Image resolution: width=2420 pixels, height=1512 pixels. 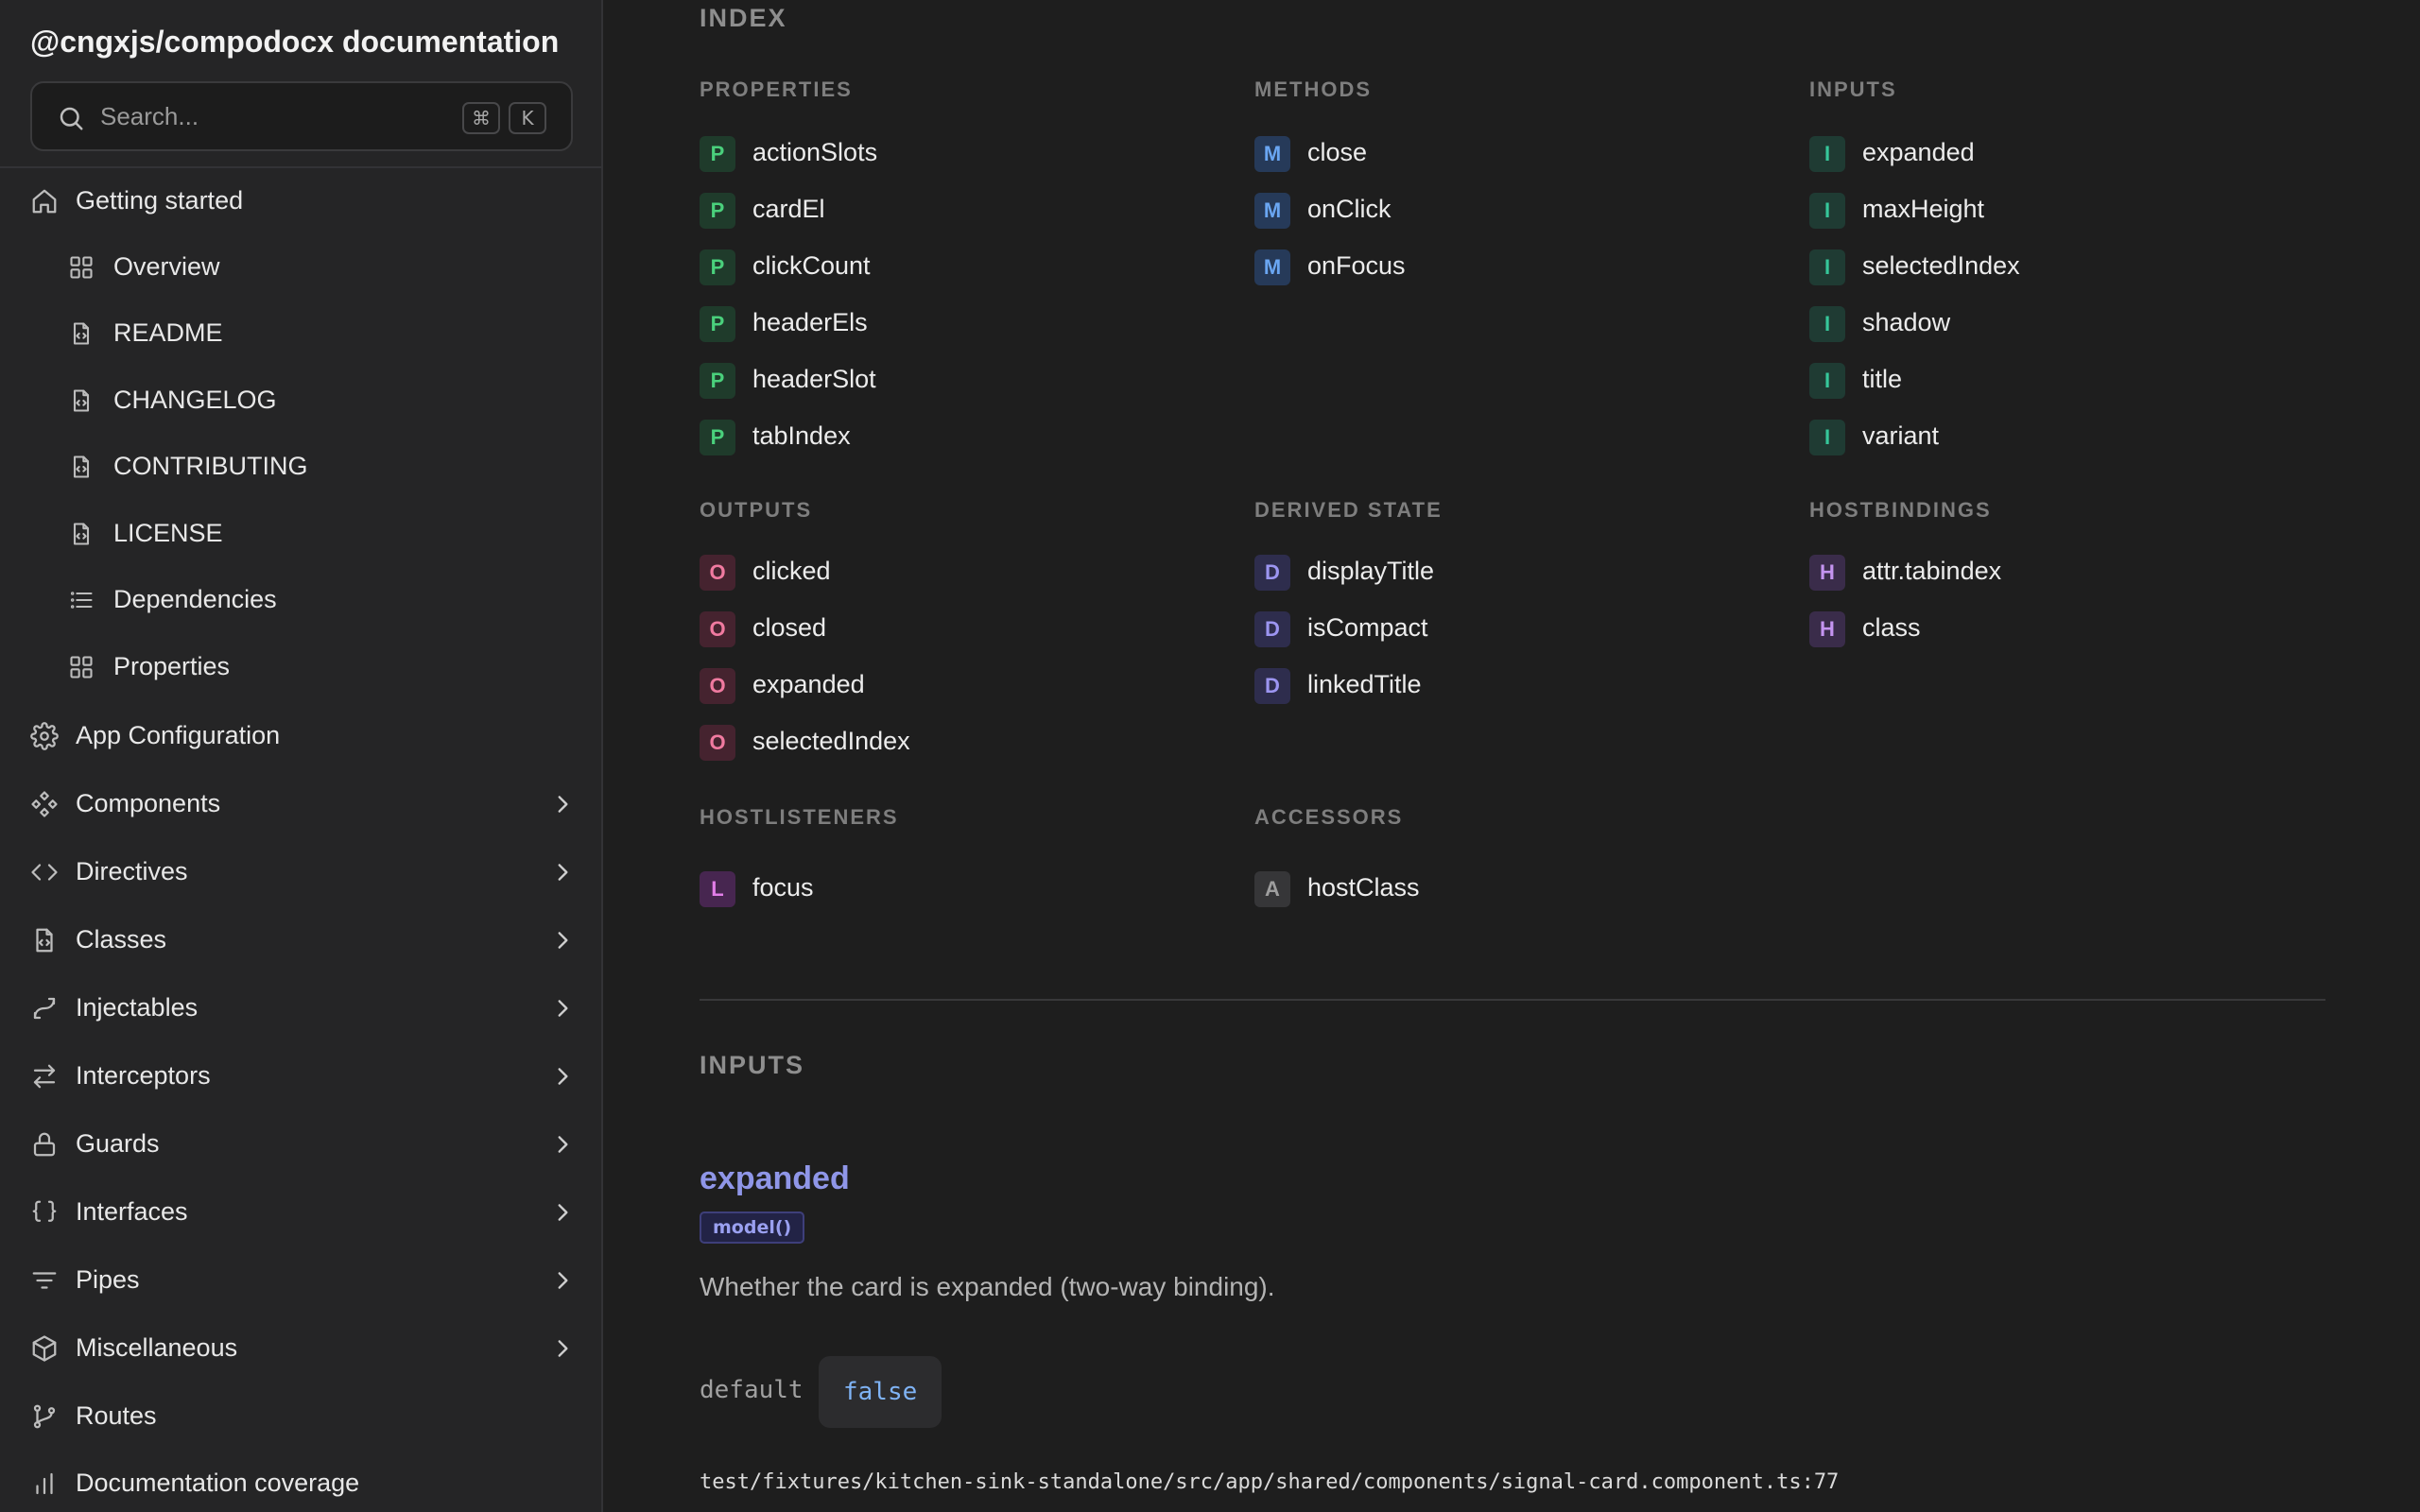 I want to click on sidebar-item-directives: Directives, so click(x=302, y=871).